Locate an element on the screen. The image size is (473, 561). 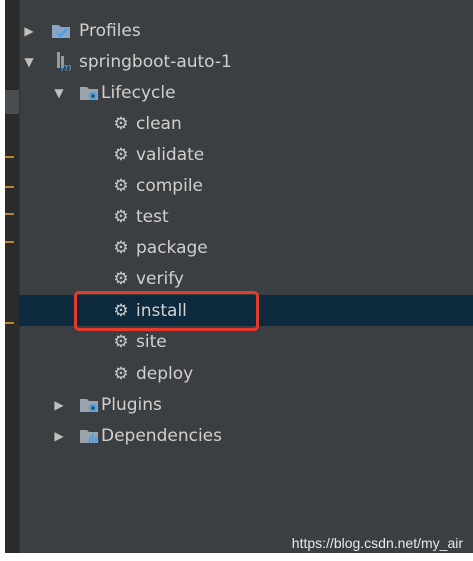
goal-label: validate is located at coordinates (170, 154).